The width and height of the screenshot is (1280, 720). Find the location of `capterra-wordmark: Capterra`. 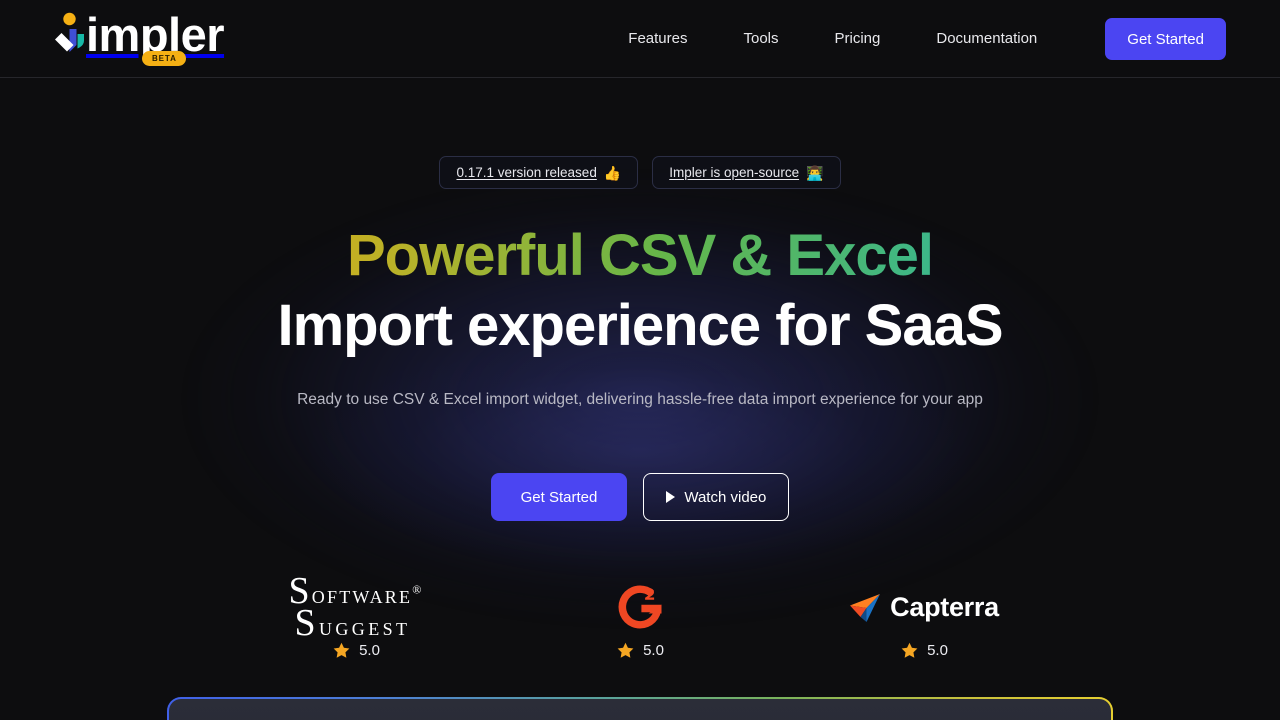

capterra-wordmark: Capterra is located at coordinates (944, 606).